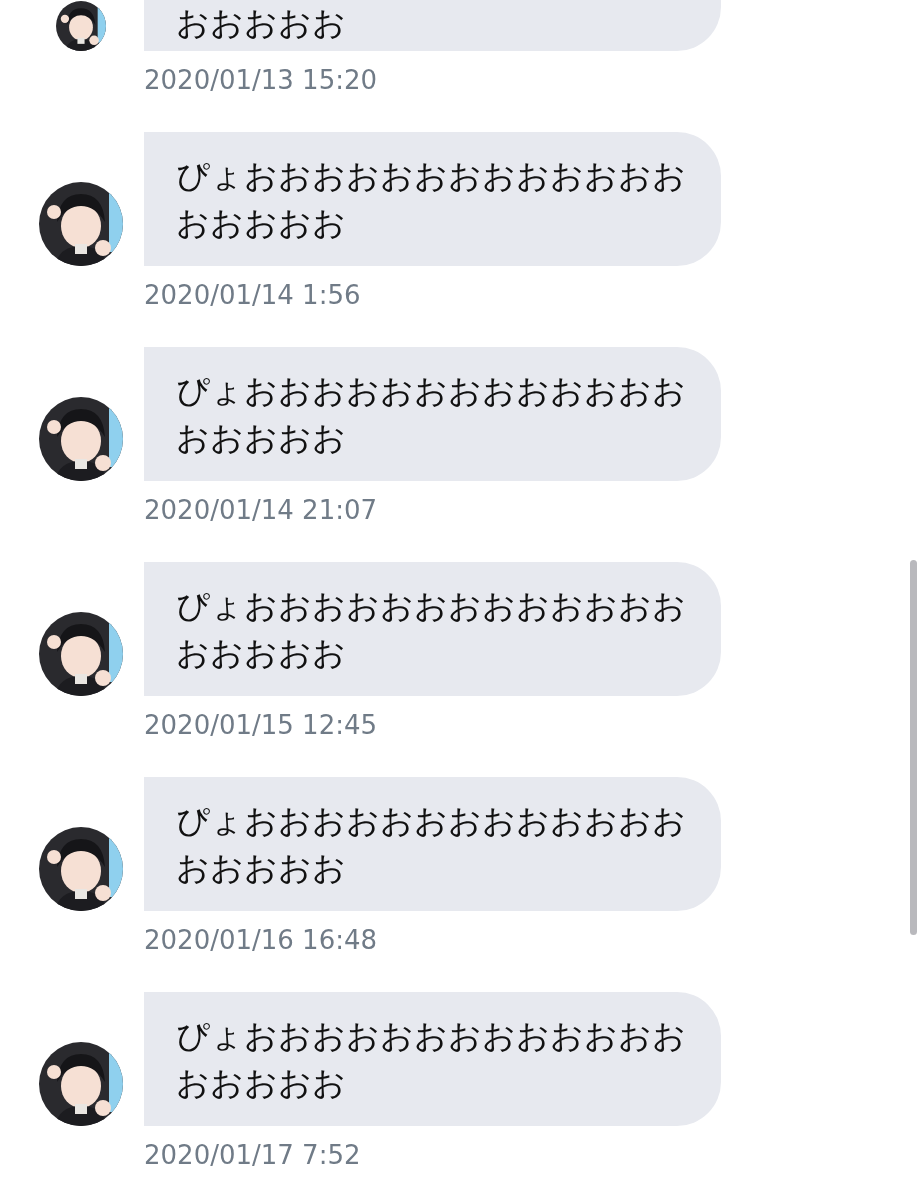 Image resolution: width=923 pixels, height=1199 pixels. I want to click on timestamp: 2020/01/14 1:56, so click(253, 295).